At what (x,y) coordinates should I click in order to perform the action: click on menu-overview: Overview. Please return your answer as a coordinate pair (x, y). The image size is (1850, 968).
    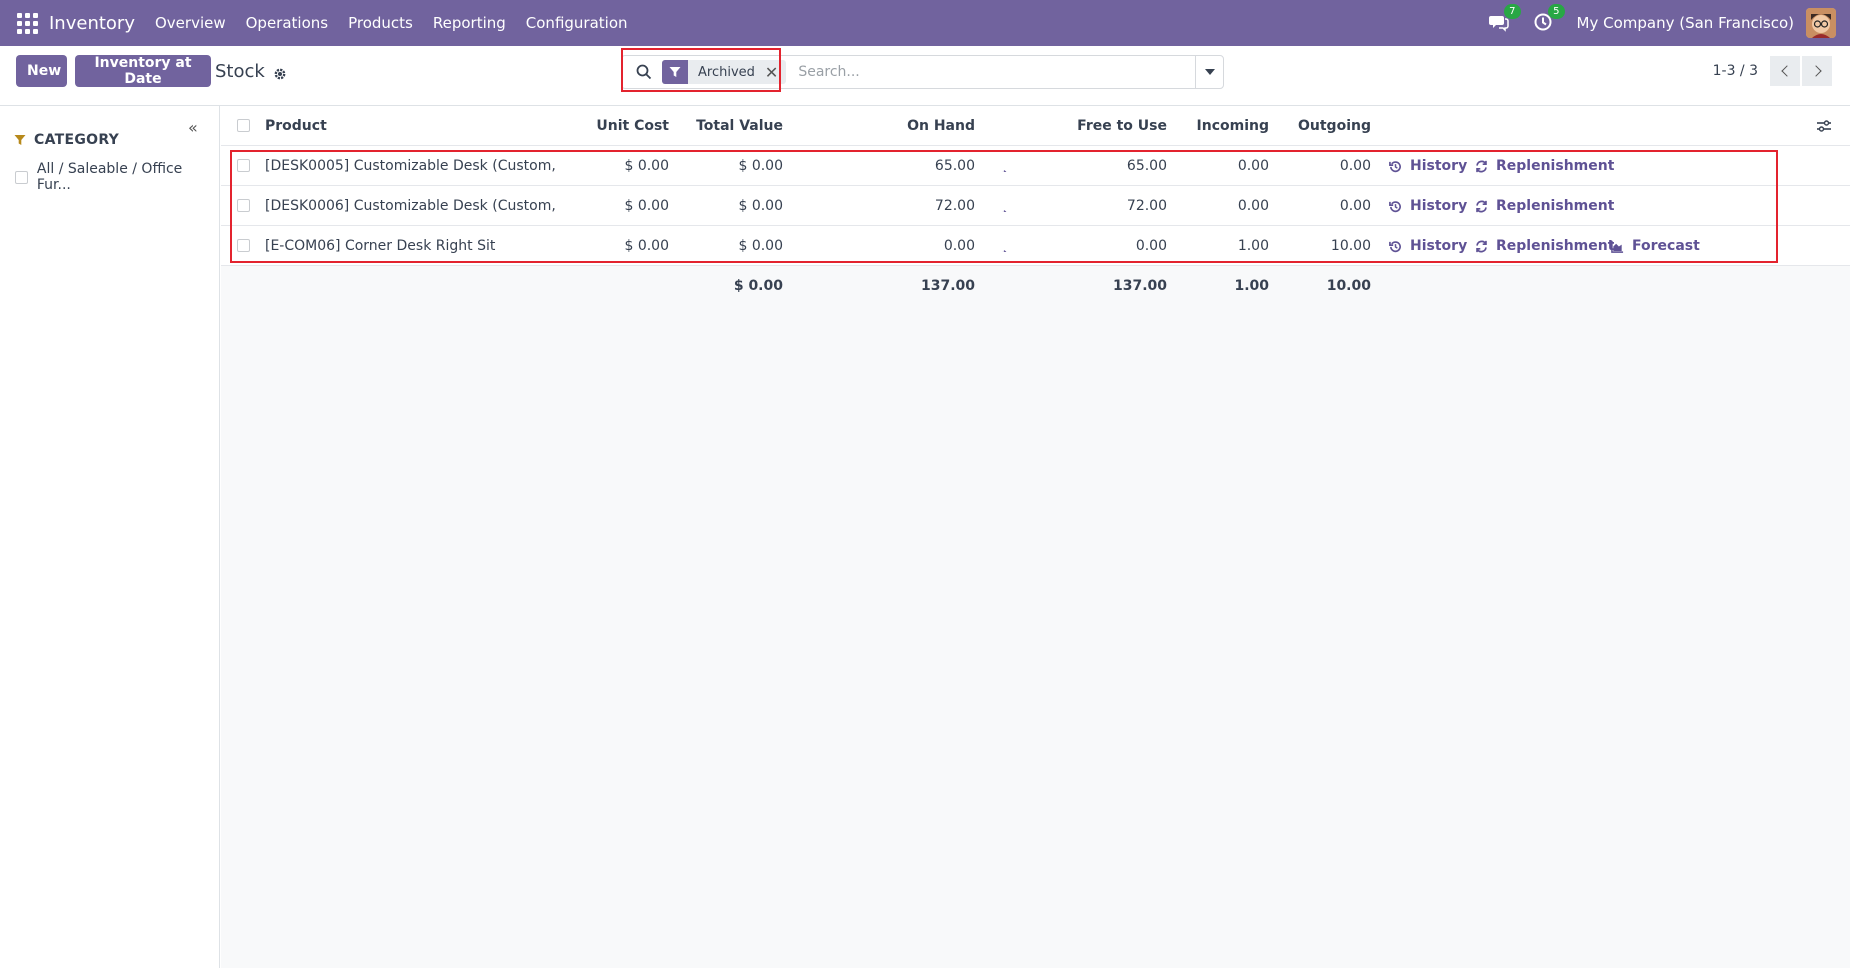
    Looking at the image, I should click on (190, 23).